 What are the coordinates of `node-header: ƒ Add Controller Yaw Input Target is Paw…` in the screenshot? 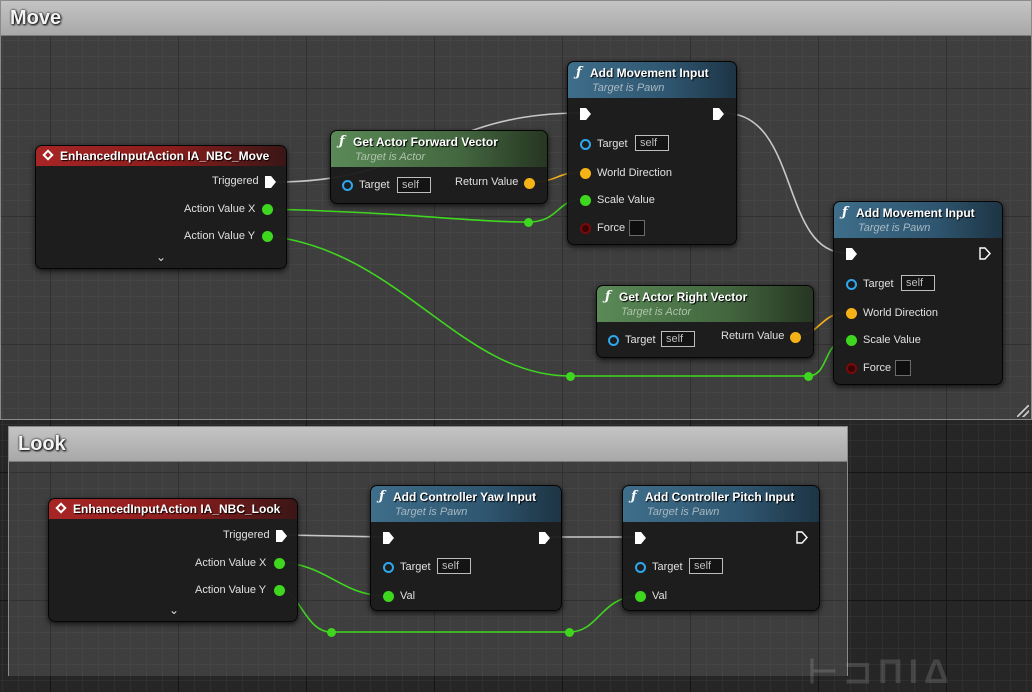 It's located at (466, 504).